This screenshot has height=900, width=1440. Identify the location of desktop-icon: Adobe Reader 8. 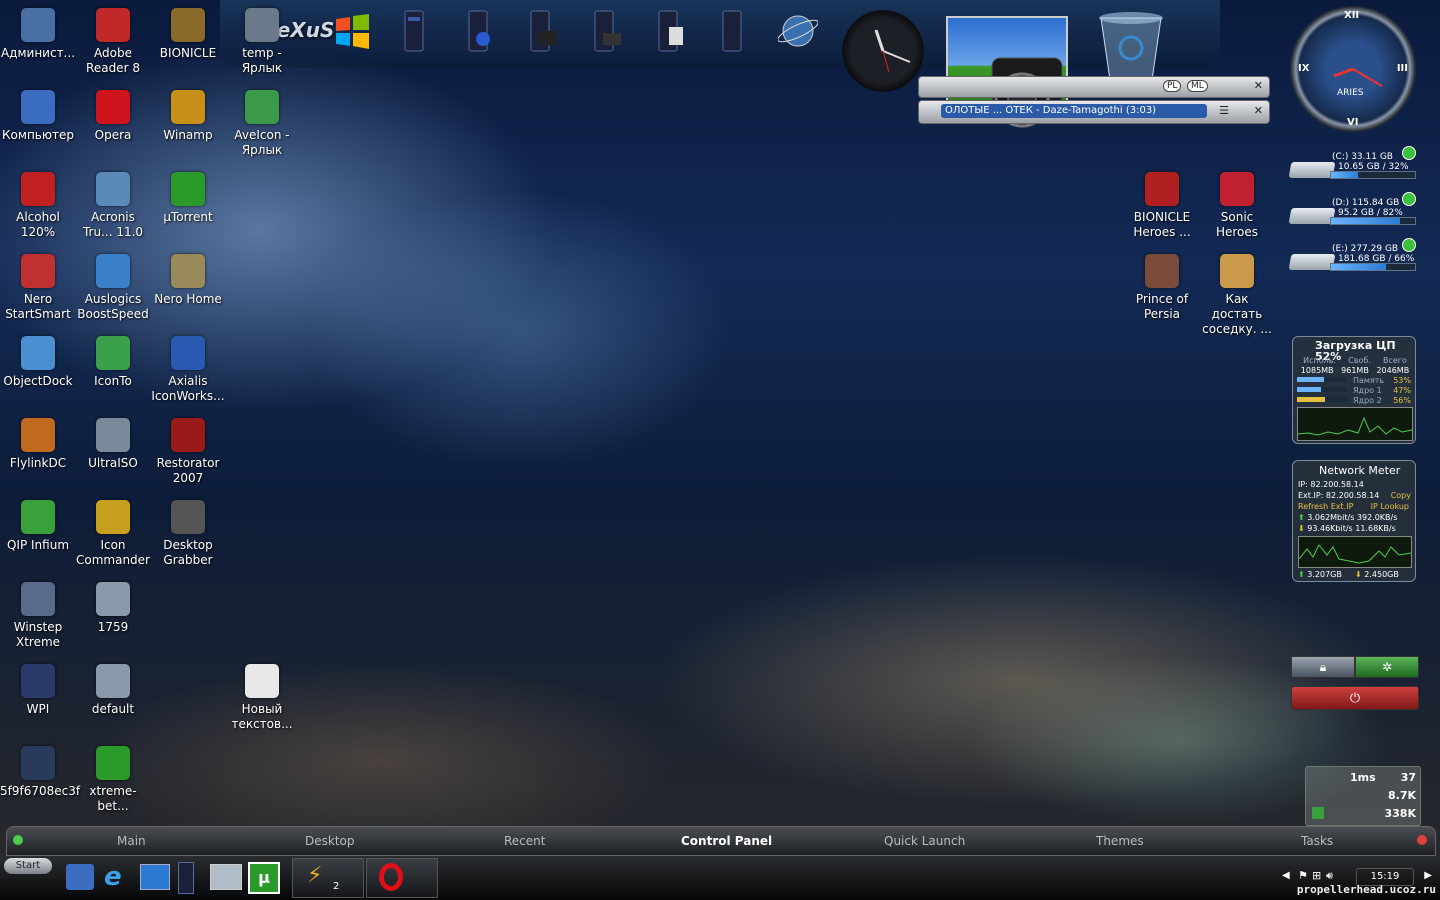
(113, 42).